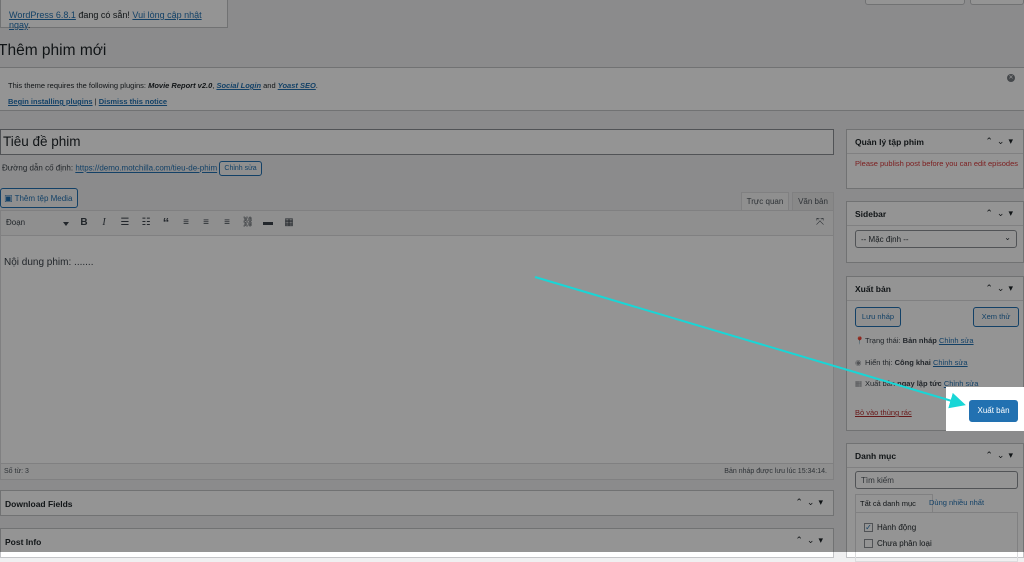  I want to click on category-item: ✓ Hành động, so click(890, 528).